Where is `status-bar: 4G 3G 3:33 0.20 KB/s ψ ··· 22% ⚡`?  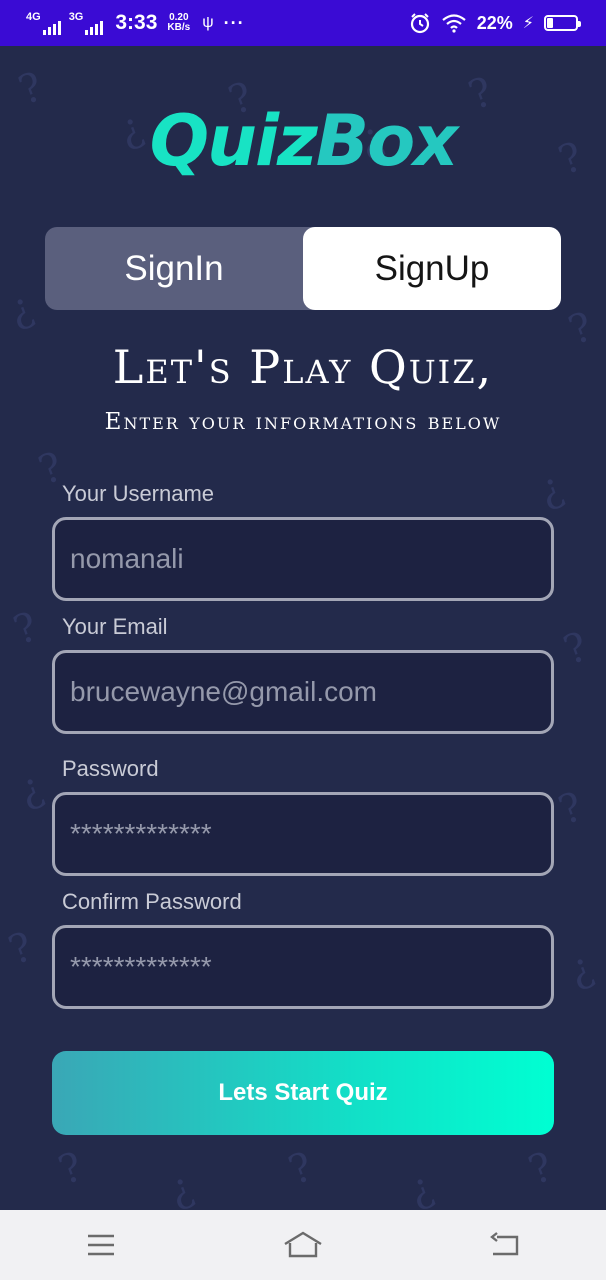 status-bar: 4G 3G 3:33 0.20 KB/s ψ ··· 22% ⚡ is located at coordinates (303, 23).